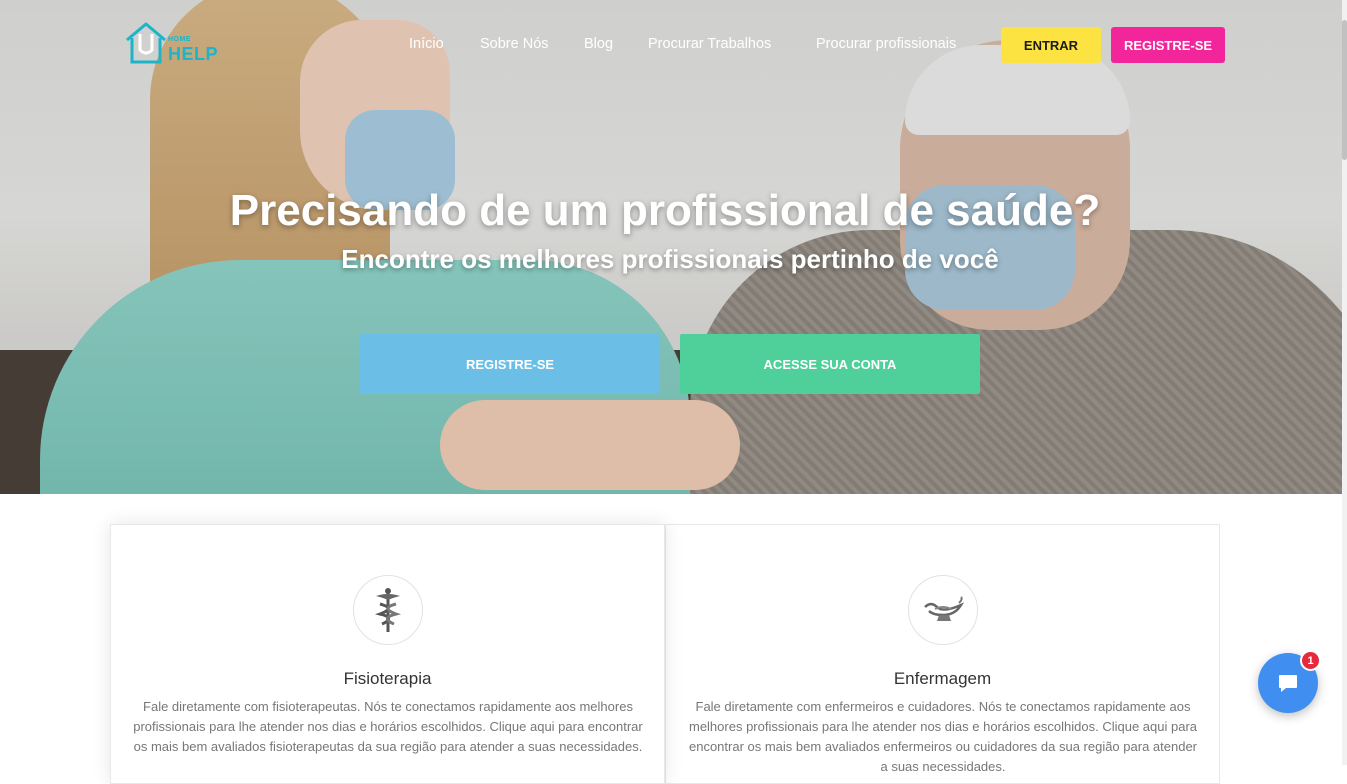 The image size is (1347, 784). Describe the element at coordinates (387, 678) in the screenshot. I see `service-title: Fisioterapia` at that location.